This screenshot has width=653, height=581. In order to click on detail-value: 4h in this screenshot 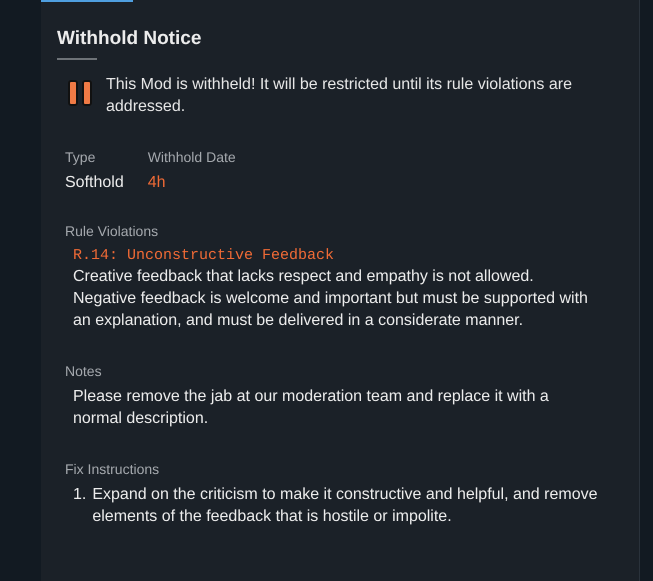, I will do `click(157, 183)`.